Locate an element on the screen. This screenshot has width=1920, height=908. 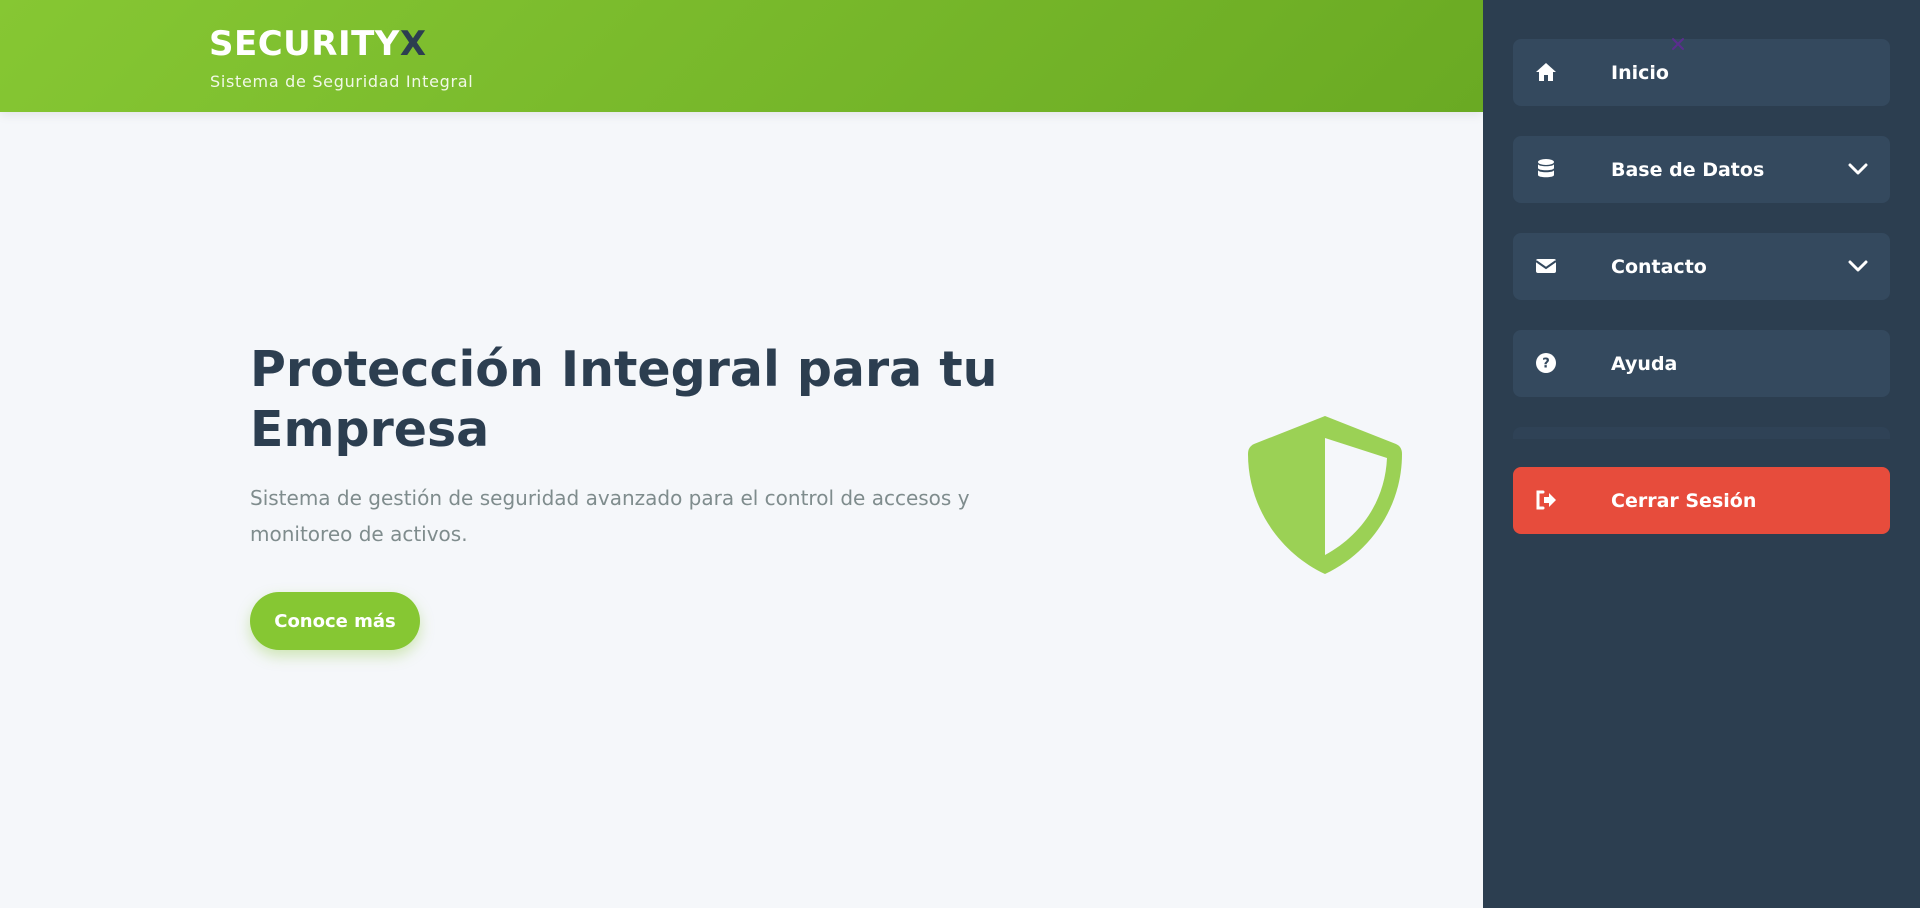
envelope-icon is located at coordinates (1546, 266).